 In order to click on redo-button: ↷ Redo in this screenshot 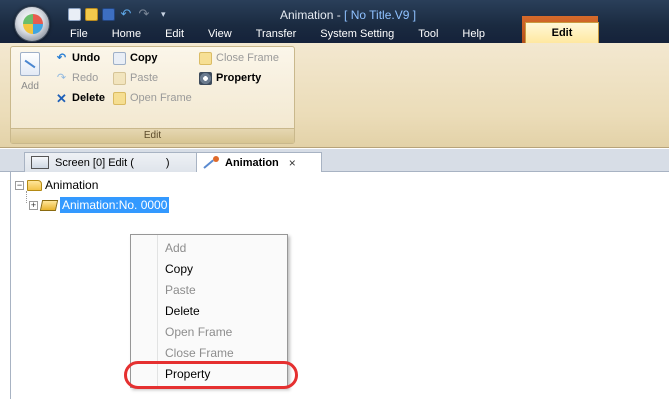, I will do `click(76, 78)`.